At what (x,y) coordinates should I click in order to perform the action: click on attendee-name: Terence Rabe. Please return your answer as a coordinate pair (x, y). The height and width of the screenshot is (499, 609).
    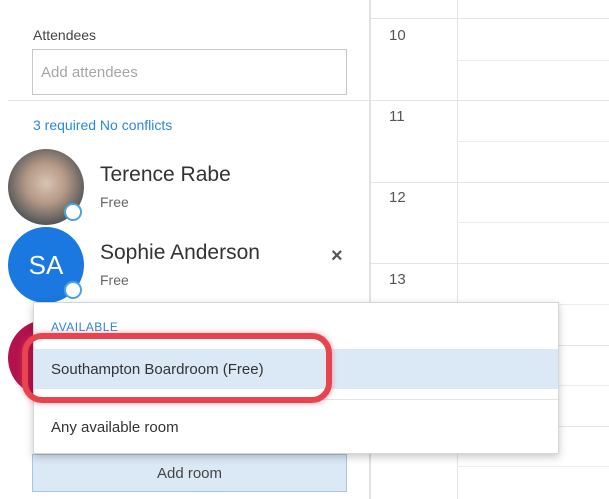
    Looking at the image, I should click on (165, 174).